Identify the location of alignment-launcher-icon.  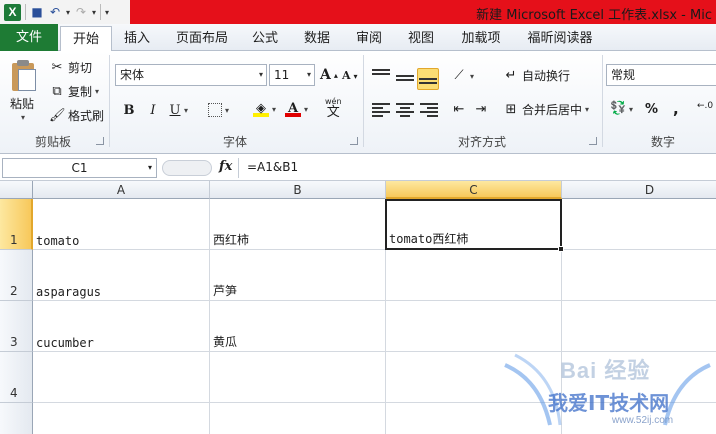
(593, 141).